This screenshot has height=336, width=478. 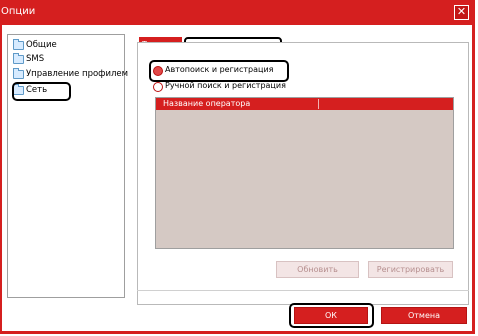 What do you see at coordinates (318, 104) in the screenshot?
I see `column-separator` at bounding box center [318, 104].